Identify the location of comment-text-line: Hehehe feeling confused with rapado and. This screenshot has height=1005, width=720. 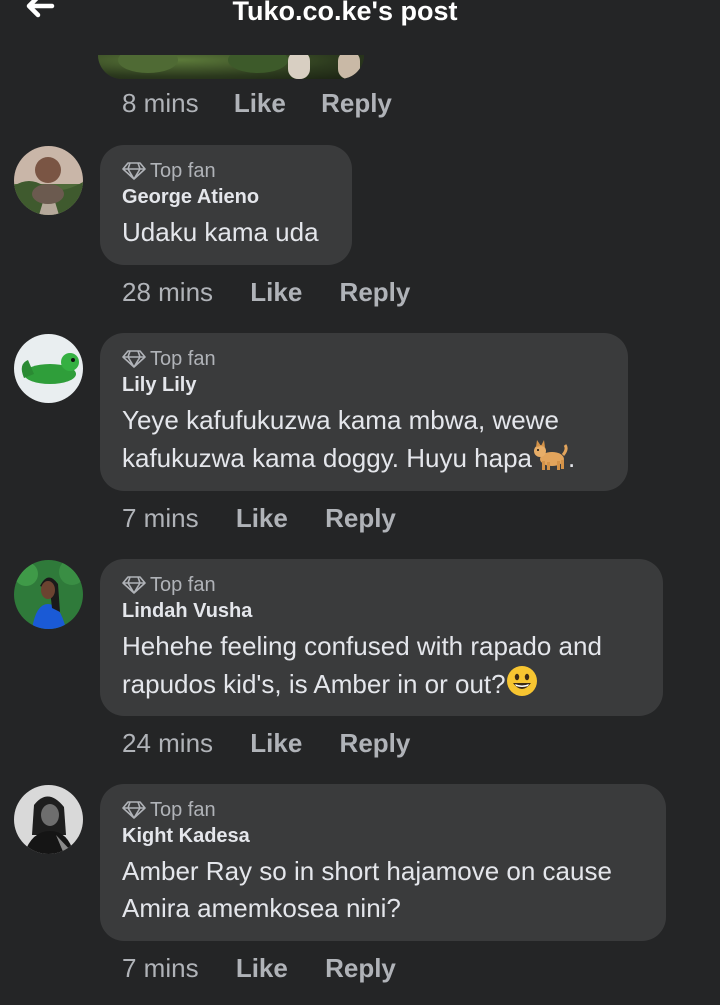
(362, 646).